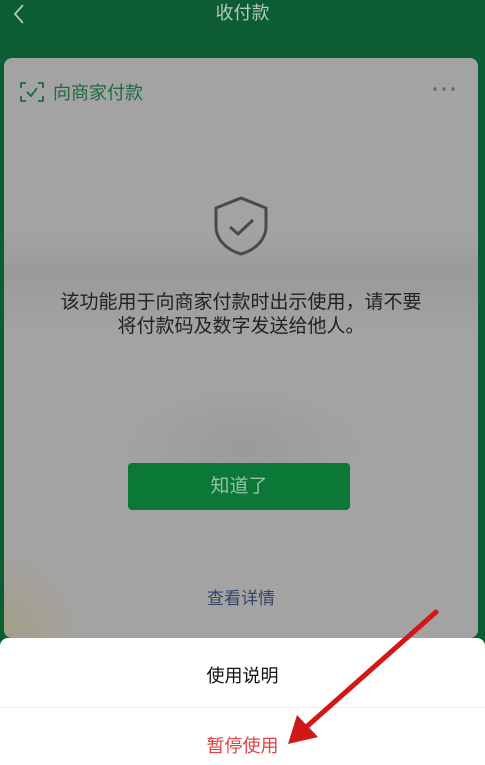  I want to click on acknowledge-button: 知道了, so click(239, 486).